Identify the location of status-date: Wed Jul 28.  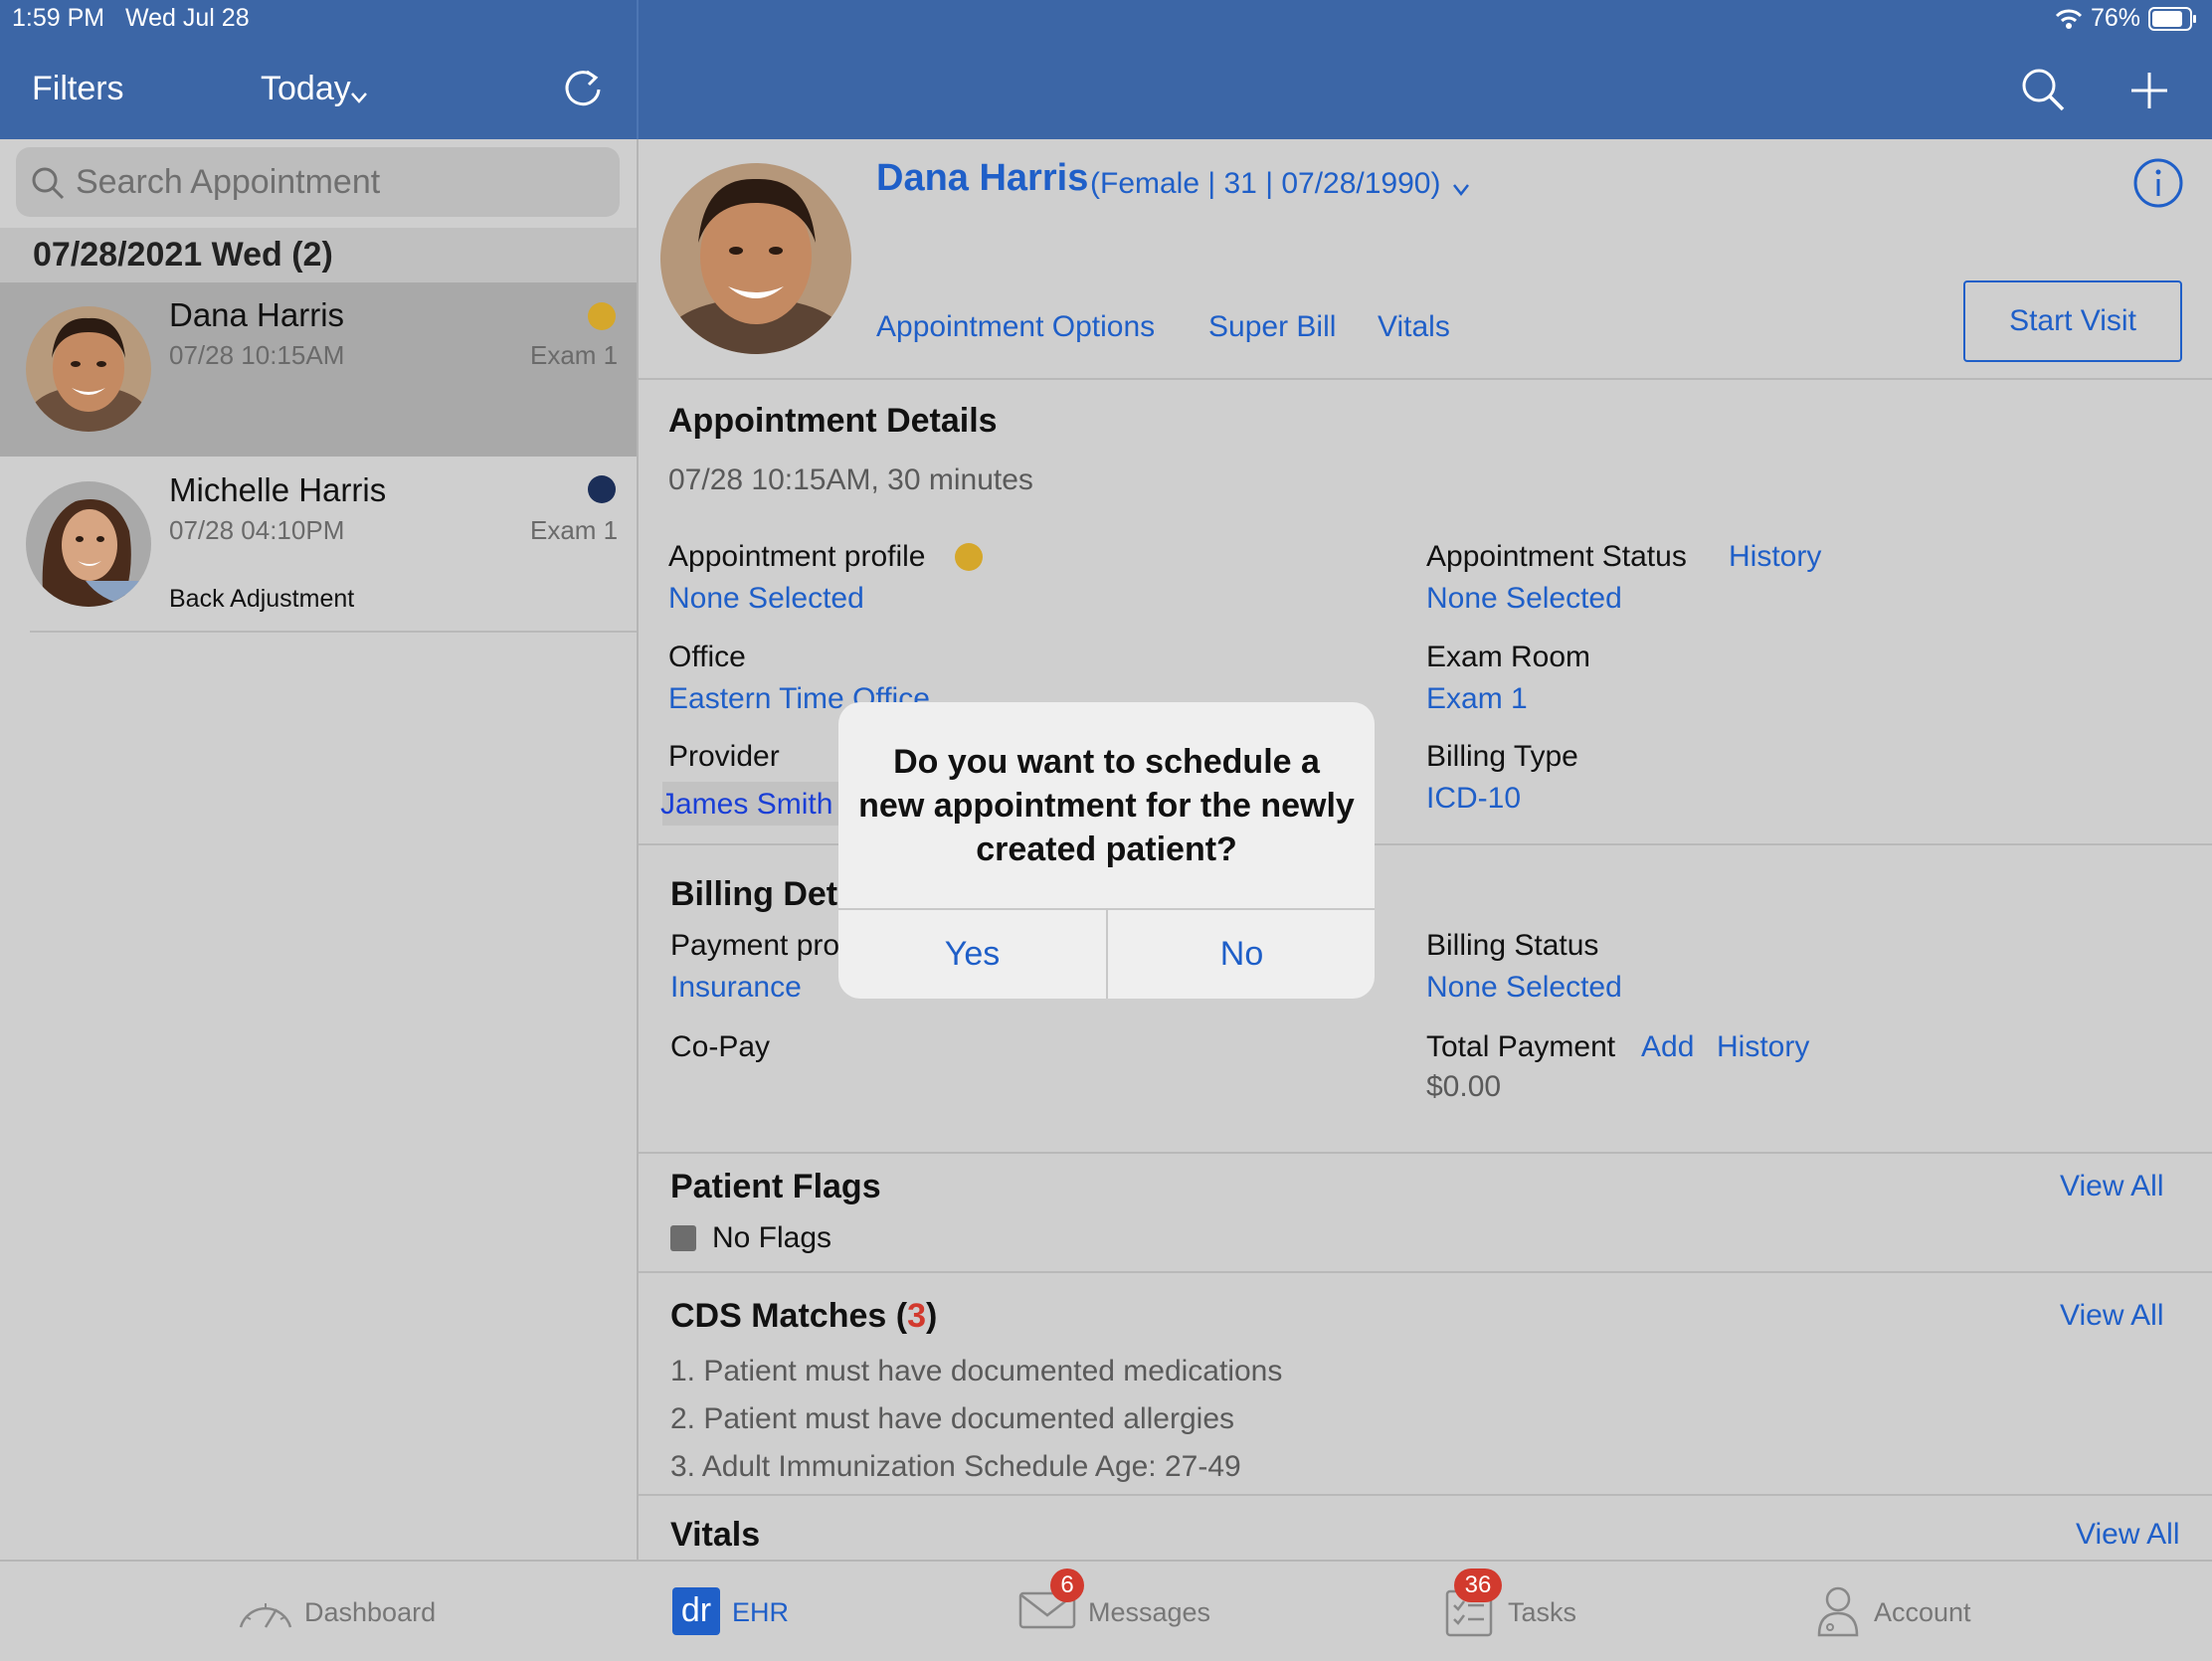
(187, 18).